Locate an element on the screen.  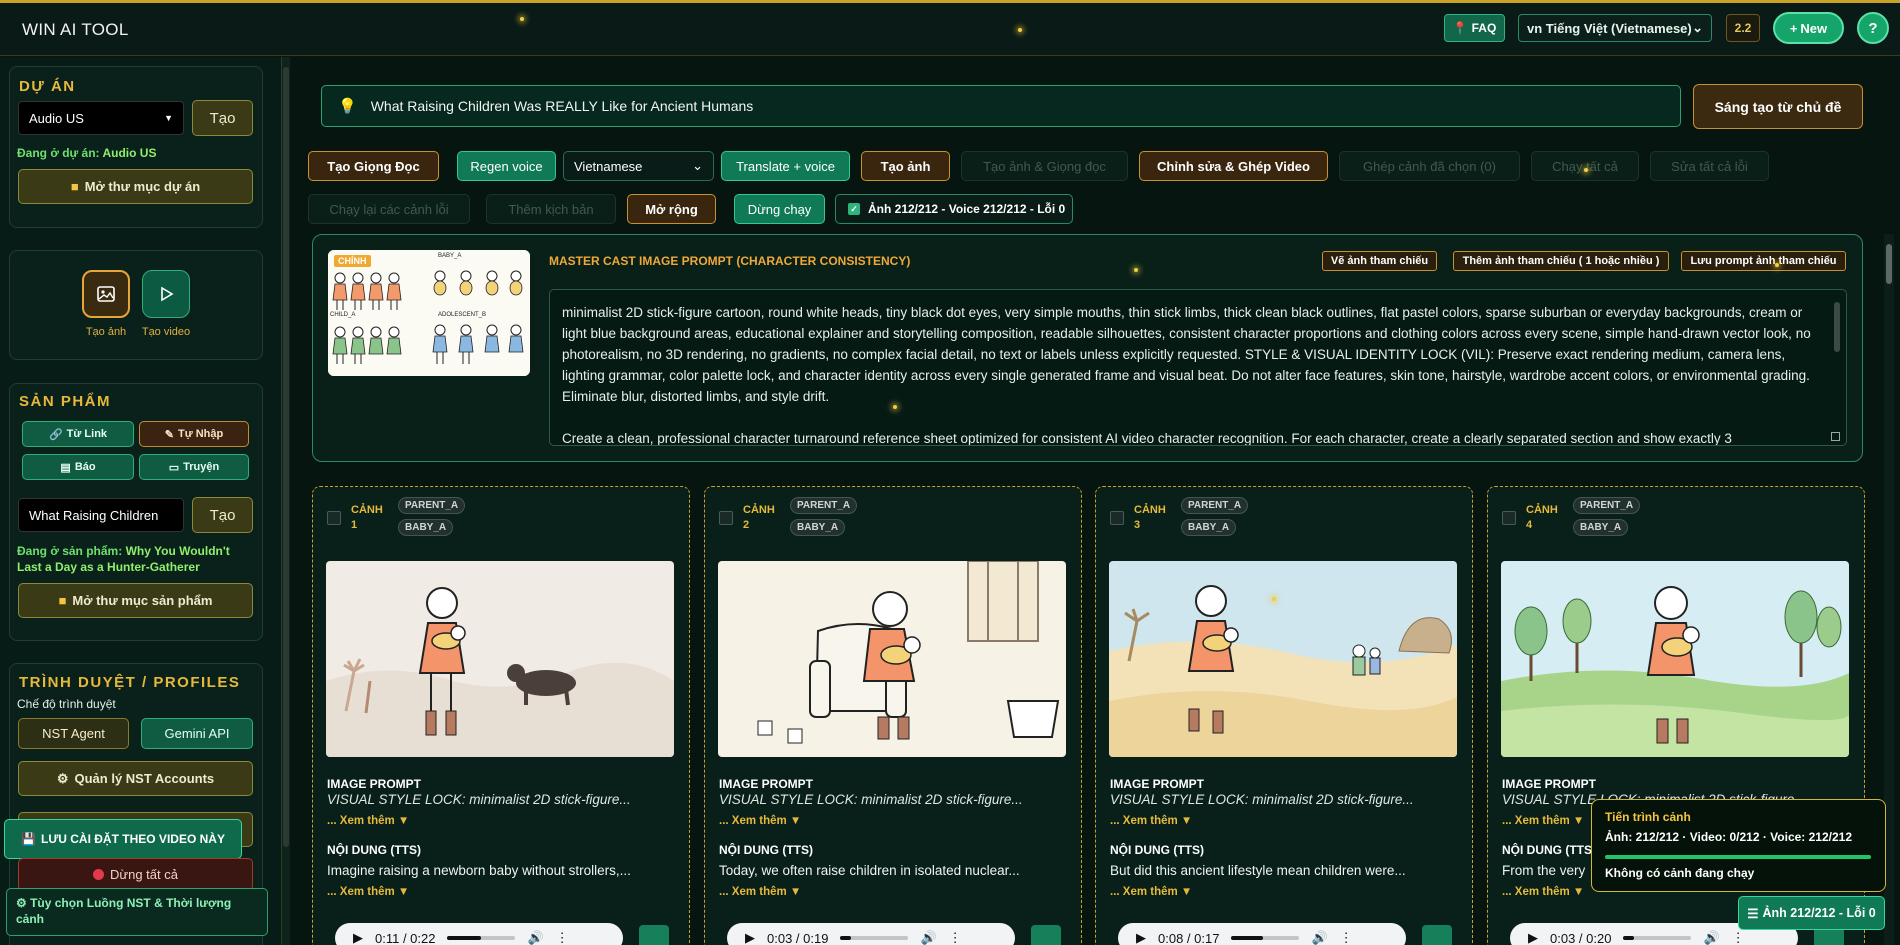
voice-language-select: Vietnamese ⌄ is located at coordinates (638, 166).